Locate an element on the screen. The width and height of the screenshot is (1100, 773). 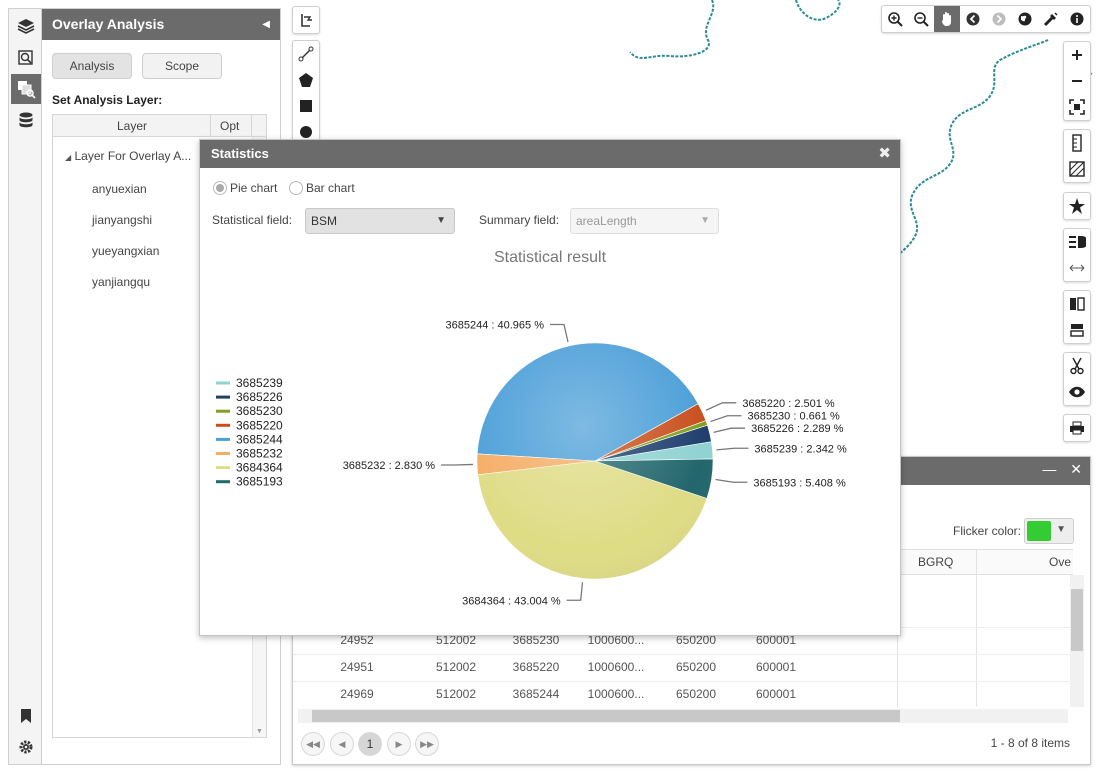
legend-icon is located at coordinates (1077, 242).